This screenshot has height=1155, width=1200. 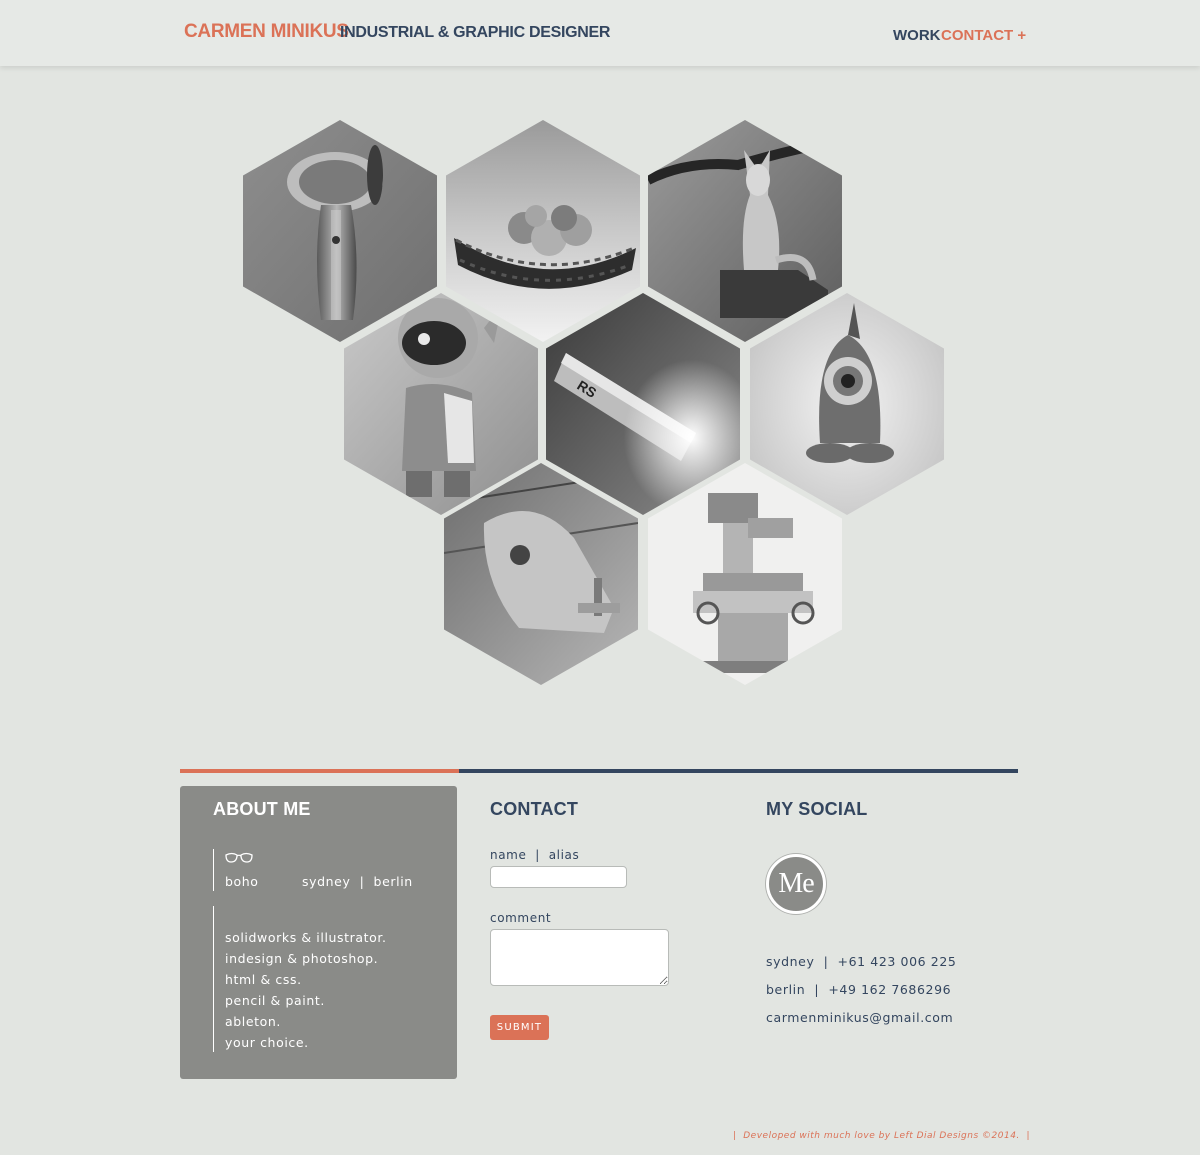 I want to click on site-name: CARMEN MINIKUS, so click(x=266, y=32).